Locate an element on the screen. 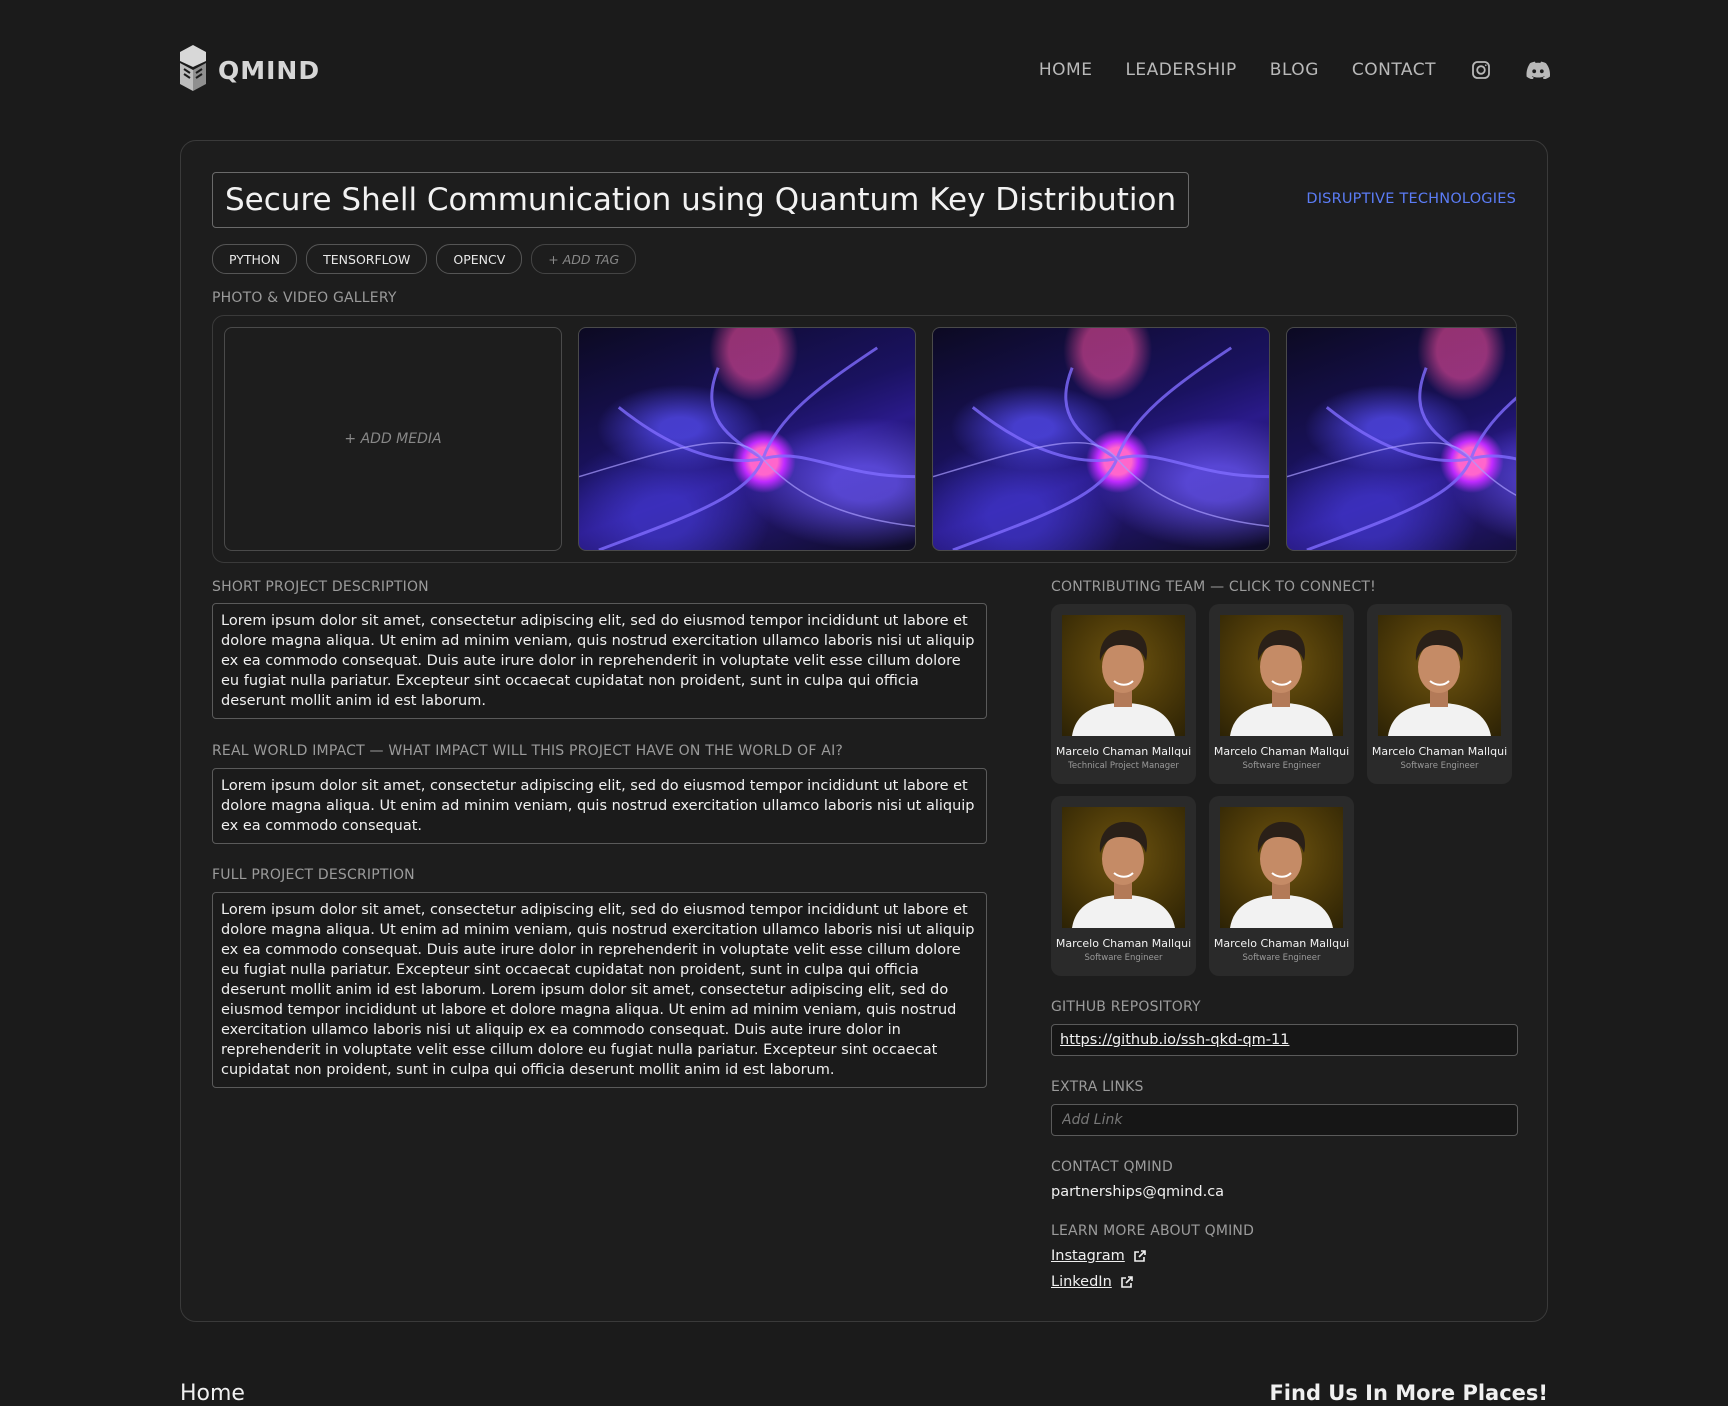 The height and width of the screenshot is (1406, 1728). add-link-input is located at coordinates (1284, 1120).